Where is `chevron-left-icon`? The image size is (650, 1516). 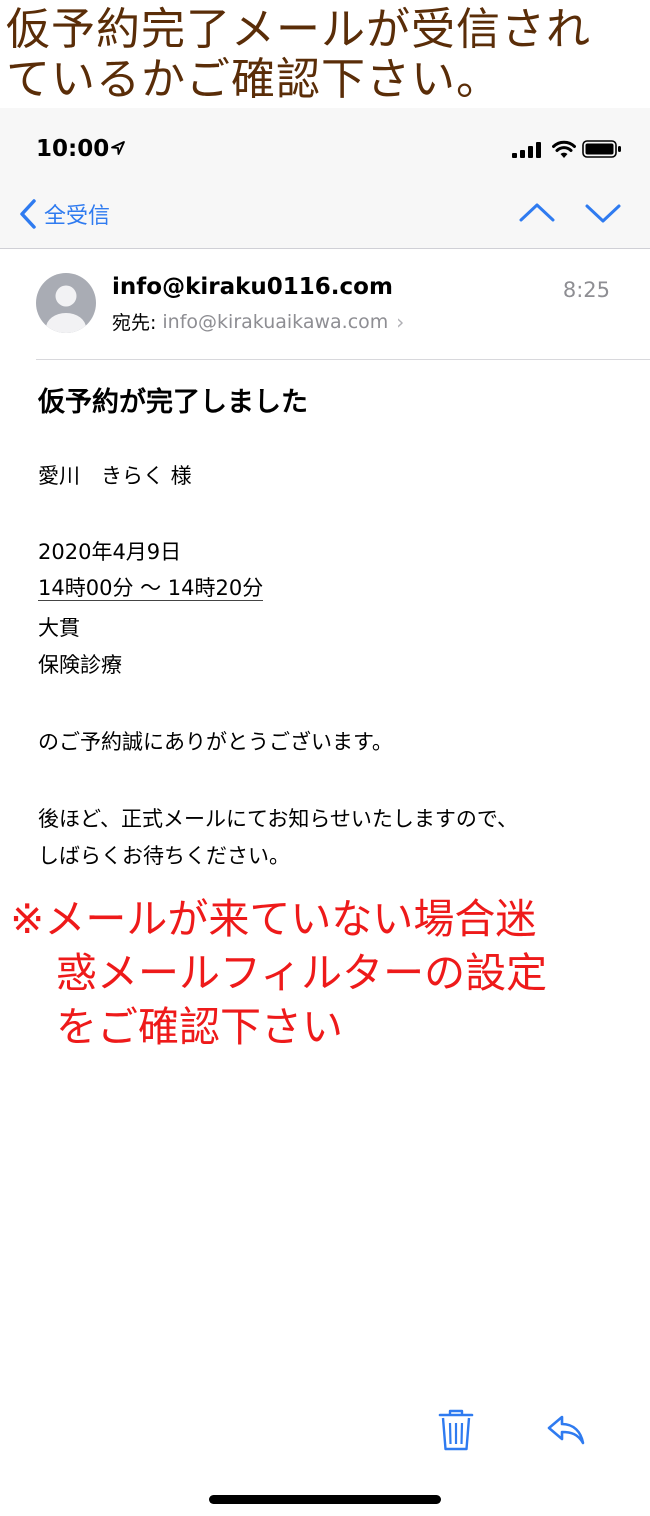
chevron-left-icon is located at coordinates (28, 214).